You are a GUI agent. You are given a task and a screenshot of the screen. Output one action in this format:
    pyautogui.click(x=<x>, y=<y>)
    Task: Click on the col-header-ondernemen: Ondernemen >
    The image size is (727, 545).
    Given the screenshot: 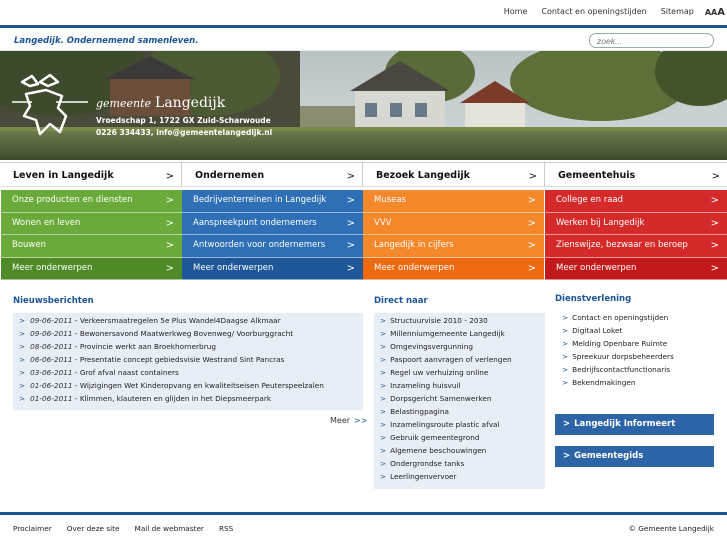 What is the action you would take?
    pyautogui.click(x=271, y=174)
    